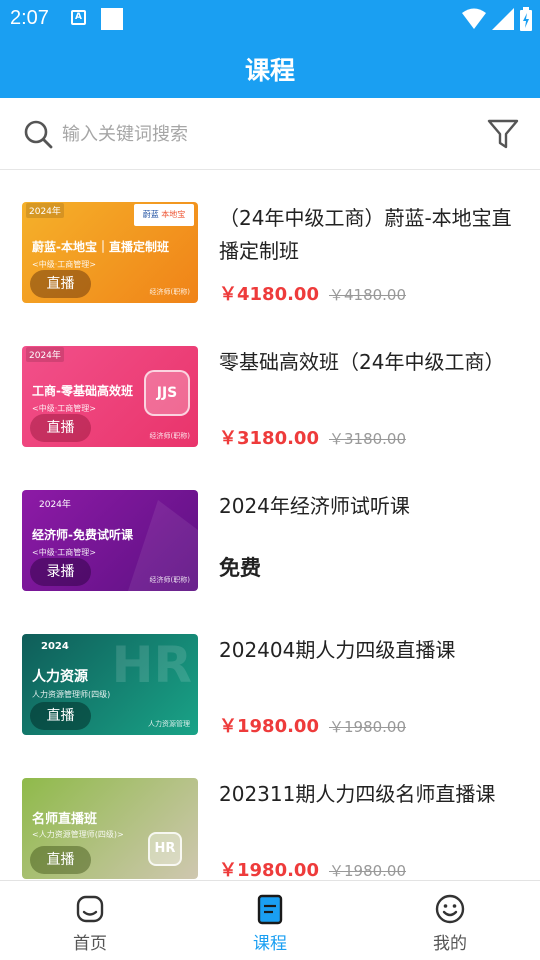 The height and width of the screenshot is (960, 540). Describe the element at coordinates (526, 19) in the screenshot. I see `battery-icon` at that location.